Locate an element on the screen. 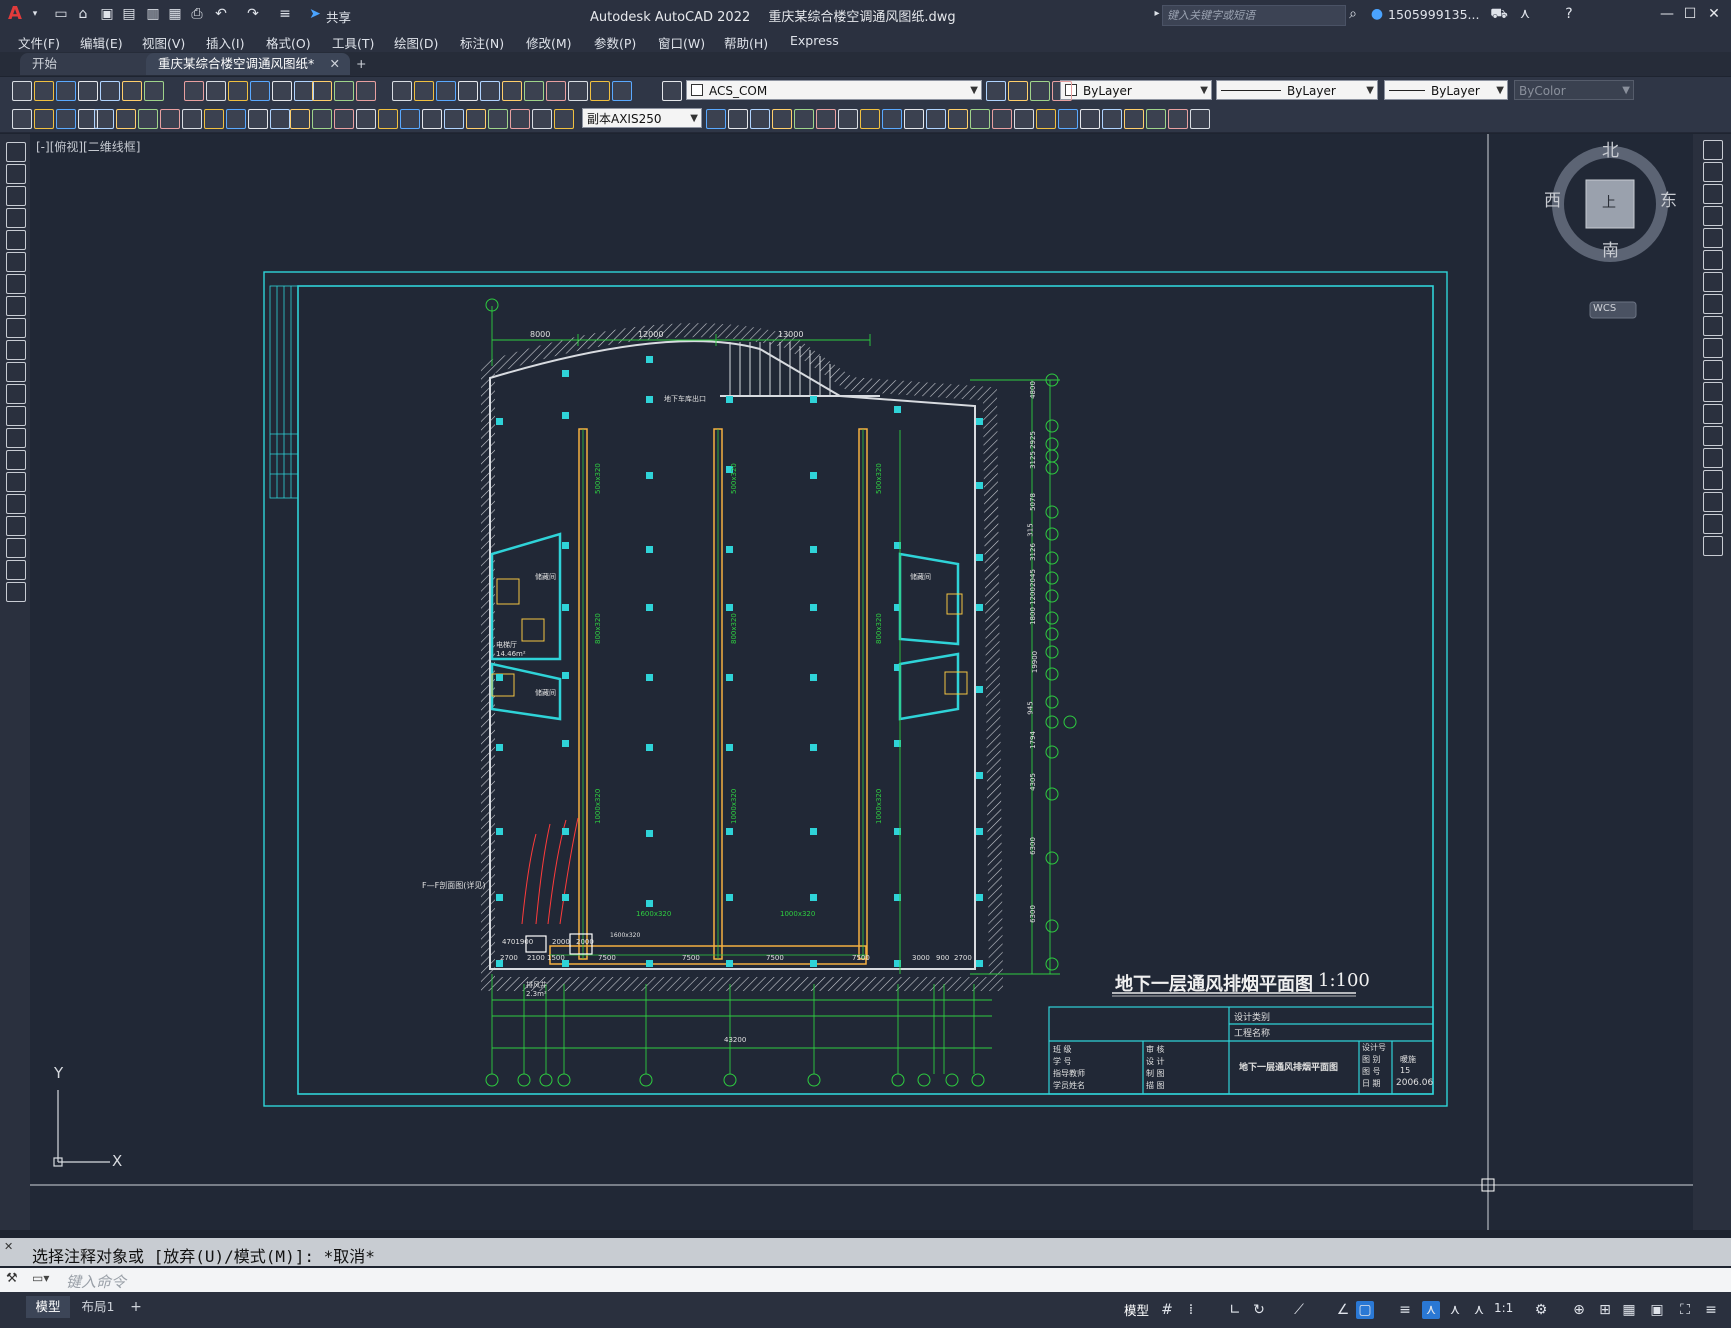  ortho-icon: ∟ is located at coordinates (1235, 1310).